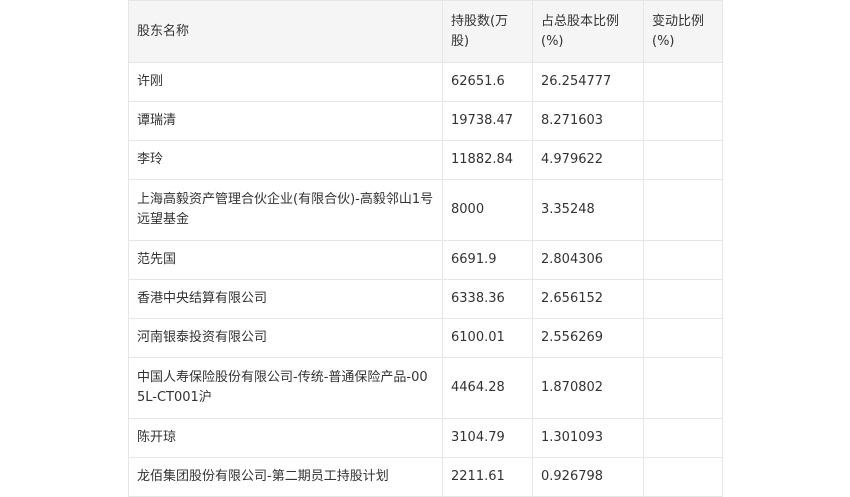  Describe the element at coordinates (588, 210) in the screenshot. I see `cell-ratio: 3.35248` at that location.